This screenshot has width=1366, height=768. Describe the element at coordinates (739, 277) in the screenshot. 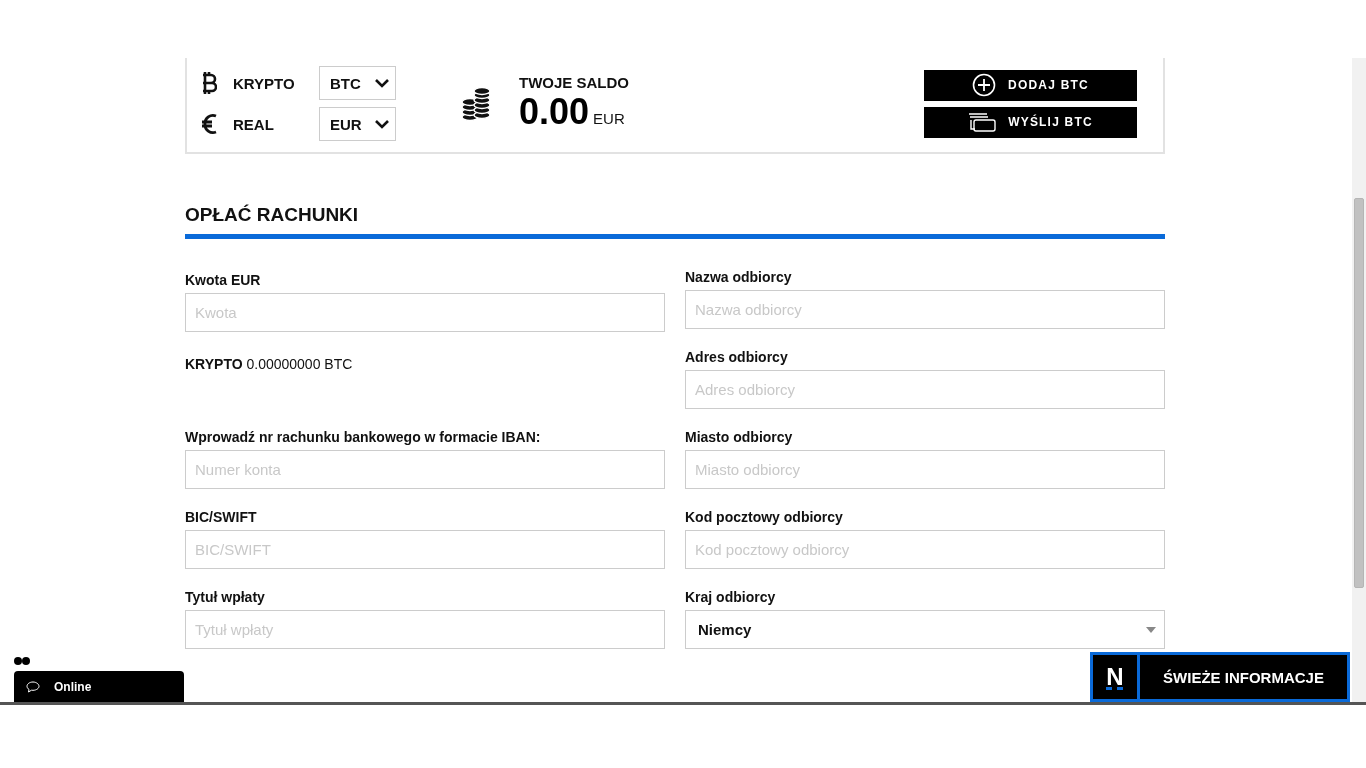

I see `field-label: Nazwa odbiorcy` at that location.